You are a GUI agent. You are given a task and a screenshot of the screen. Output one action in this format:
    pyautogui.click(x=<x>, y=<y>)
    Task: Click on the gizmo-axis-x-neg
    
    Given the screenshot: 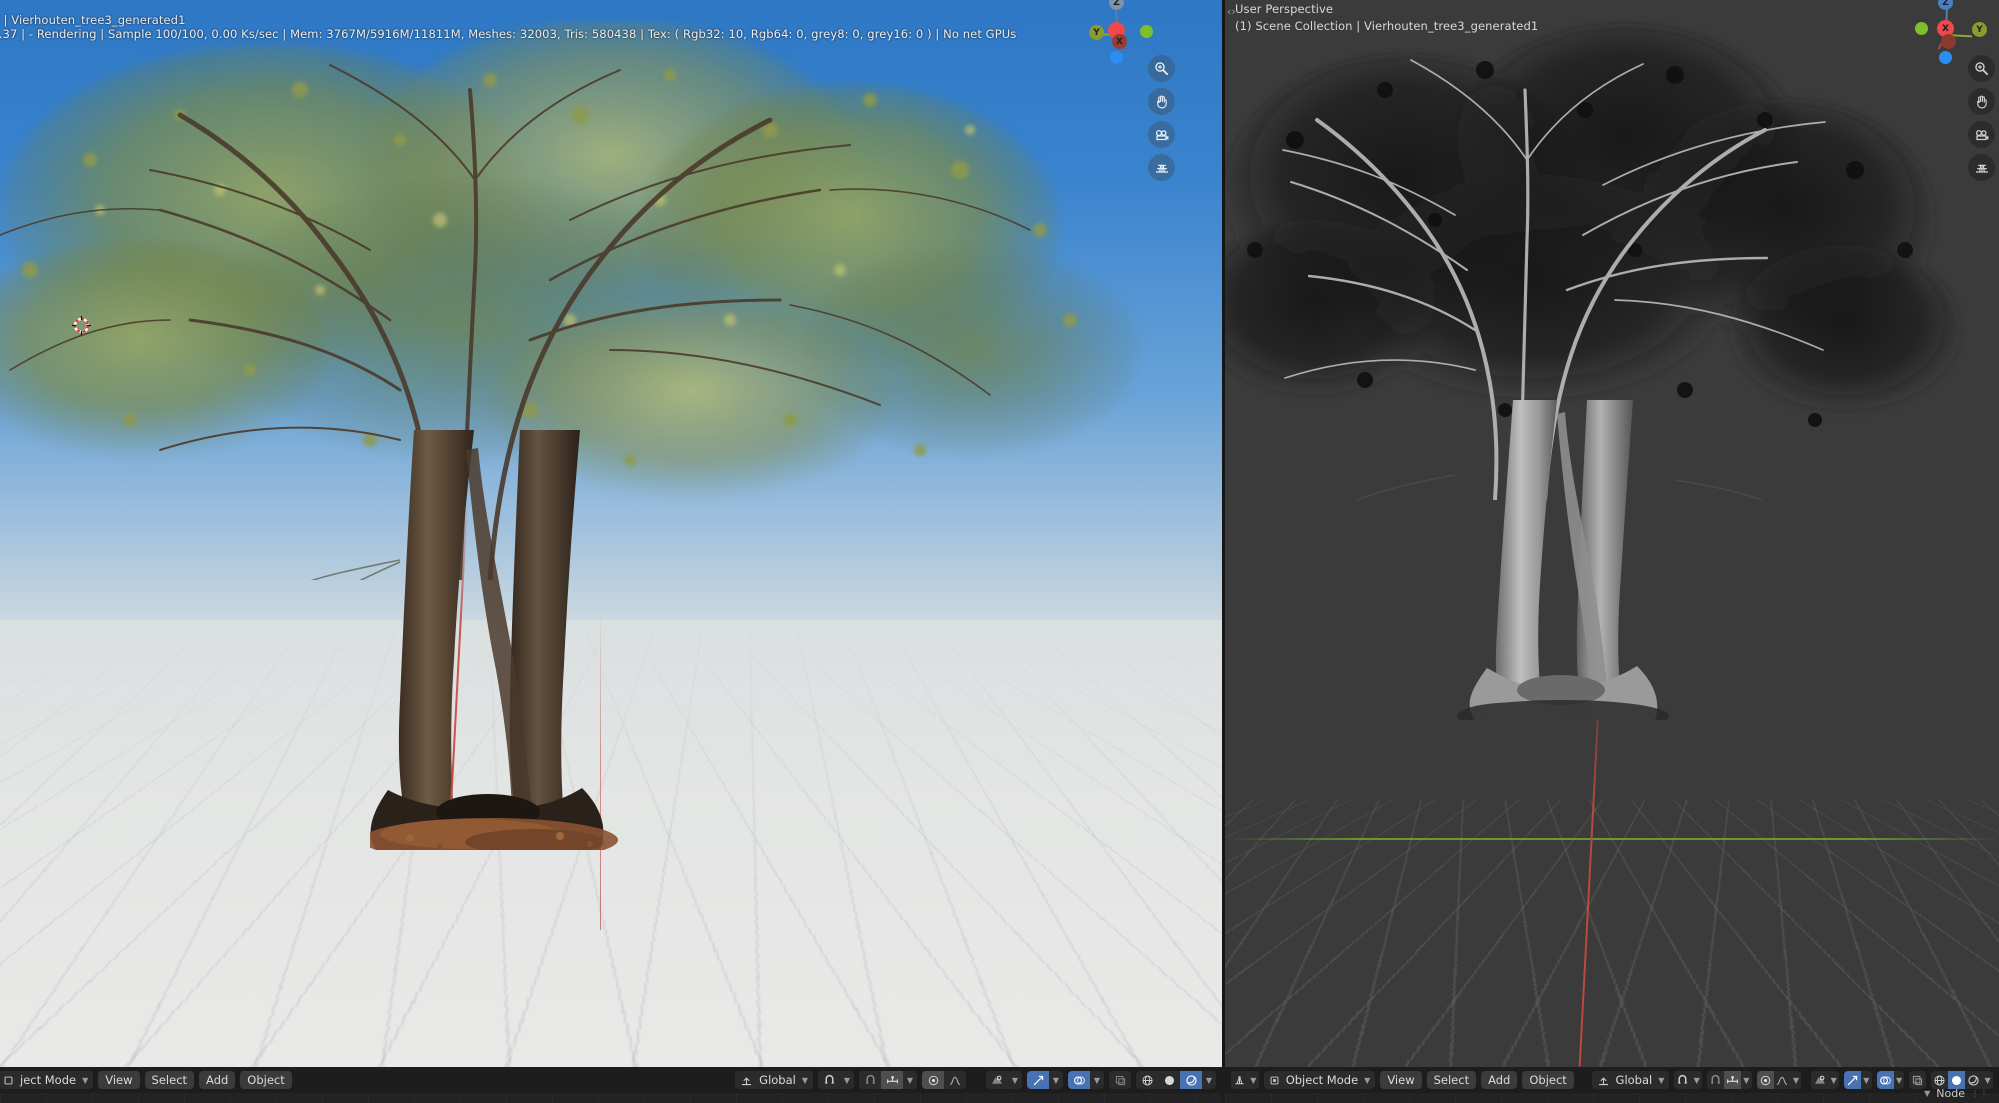 What is the action you would take?
    pyautogui.click(x=1948, y=41)
    